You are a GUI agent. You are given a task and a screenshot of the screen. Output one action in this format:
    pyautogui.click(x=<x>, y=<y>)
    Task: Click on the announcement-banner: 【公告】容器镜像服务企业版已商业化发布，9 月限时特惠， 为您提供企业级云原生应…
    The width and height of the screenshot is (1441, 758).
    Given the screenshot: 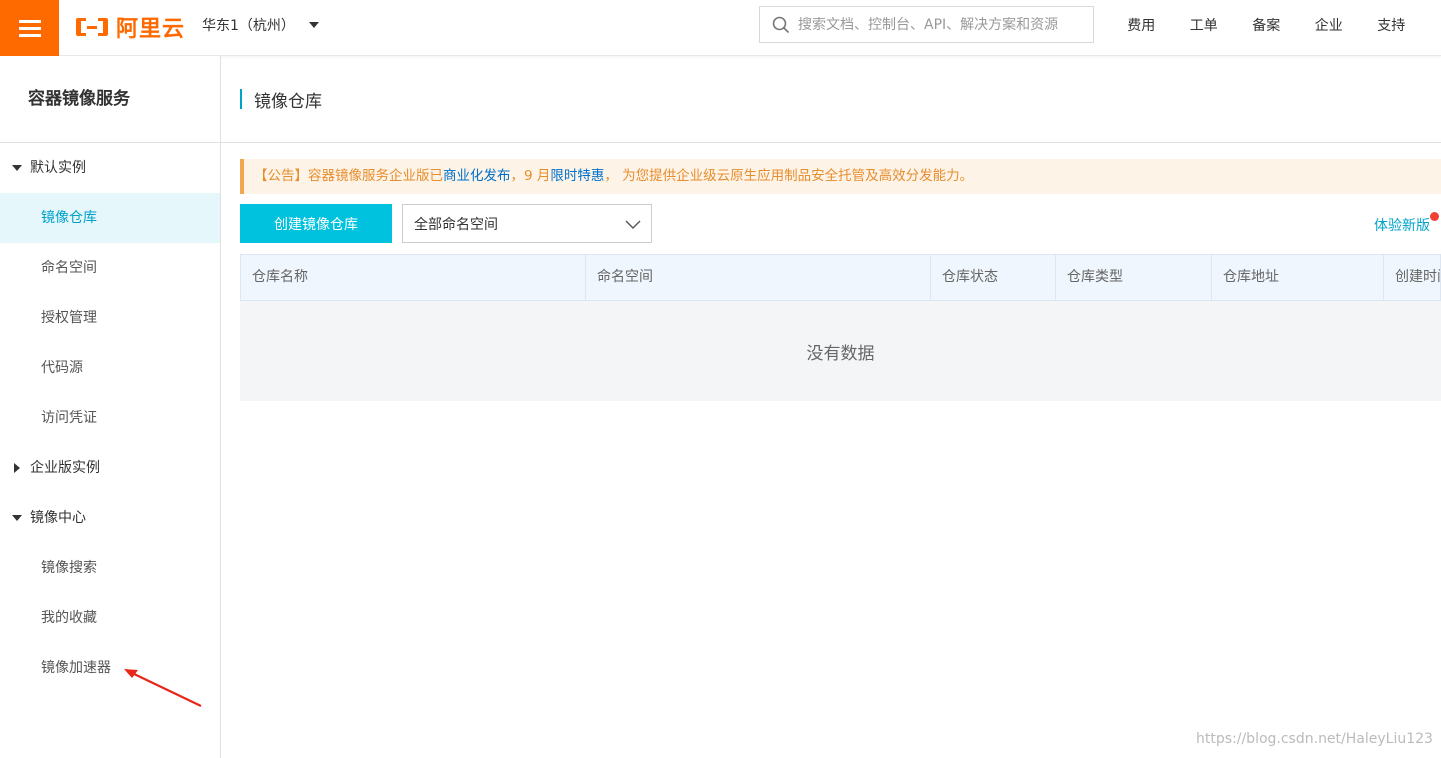 What is the action you would take?
    pyautogui.click(x=840, y=176)
    